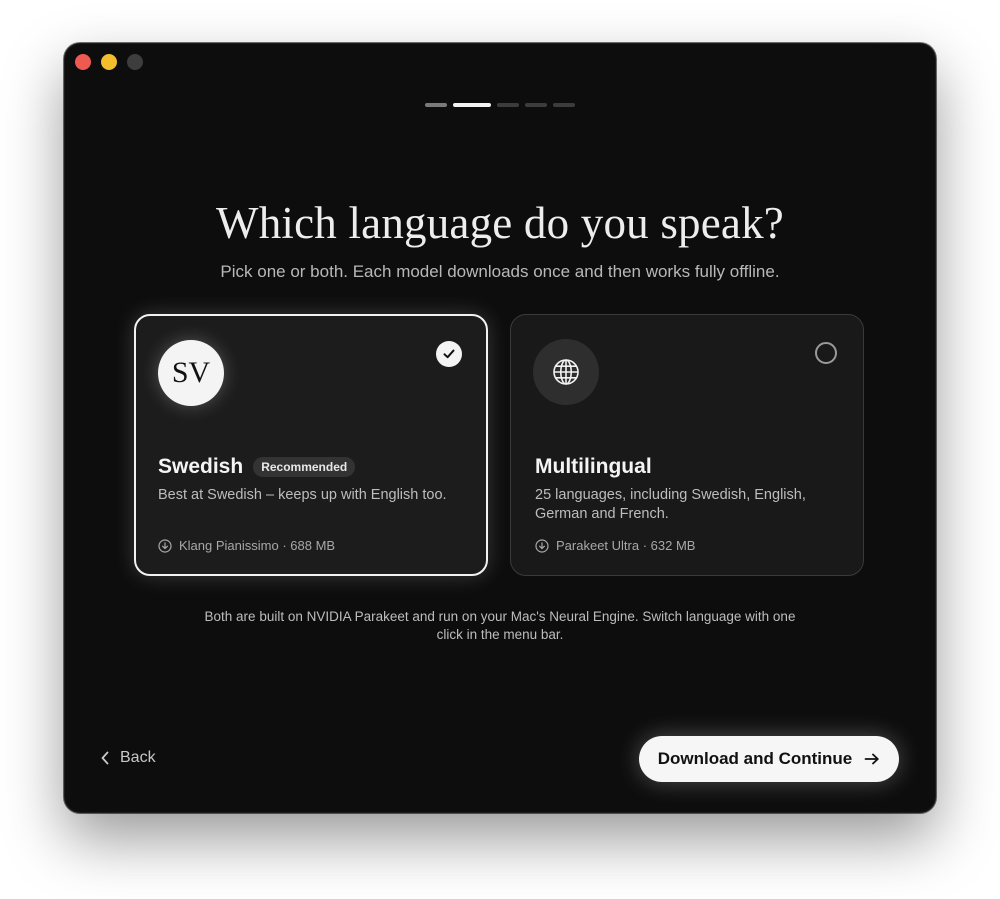  I want to click on globe-icon, so click(566, 372).